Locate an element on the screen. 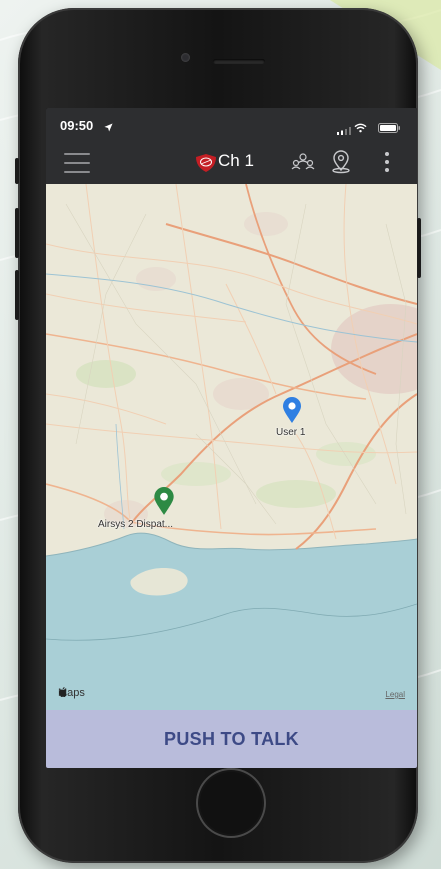  location-pin-icon is located at coordinates (341, 164).